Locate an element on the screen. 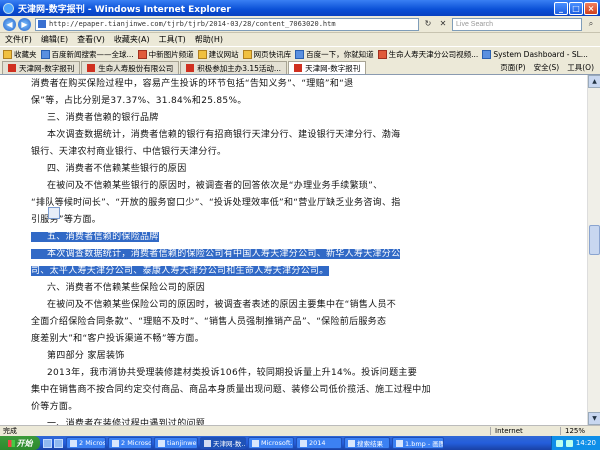  menu-edit: 编辑(E) is located at coordinates (54, 39).